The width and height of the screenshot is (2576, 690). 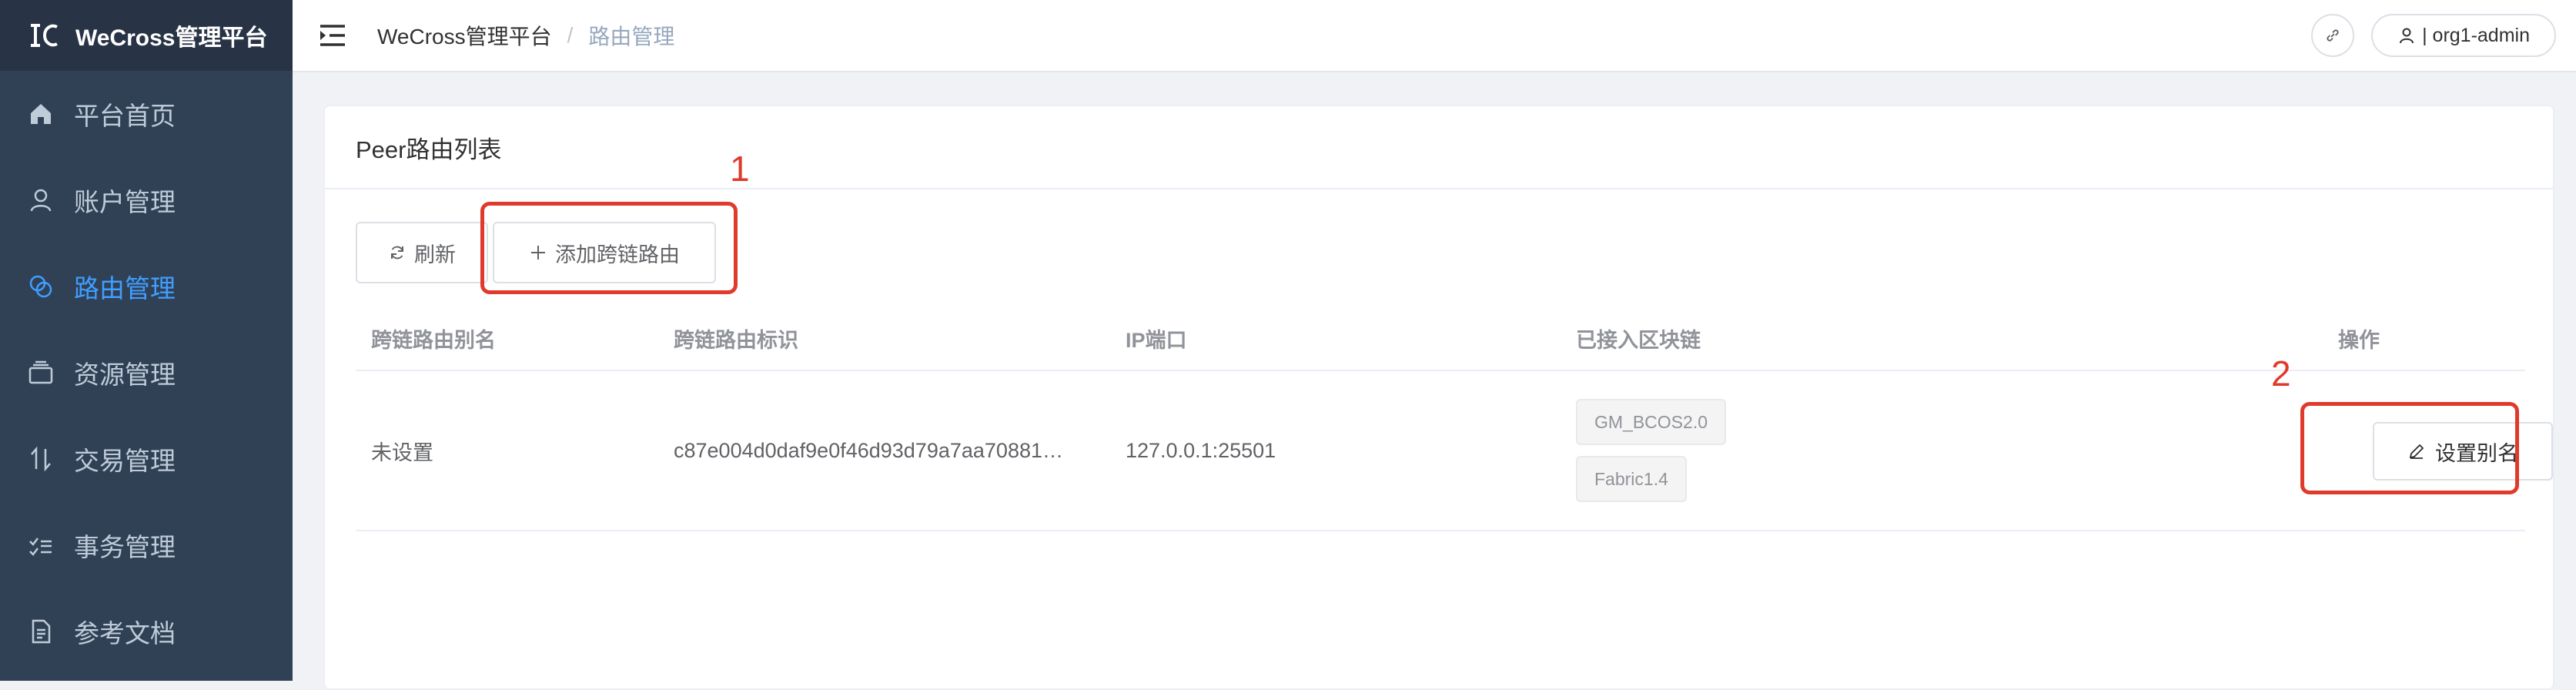 What do you see at coordinates (402, 452) in the screenshot?
I see `route-alias-cell: 未设置` at bounding box center [402, 452].